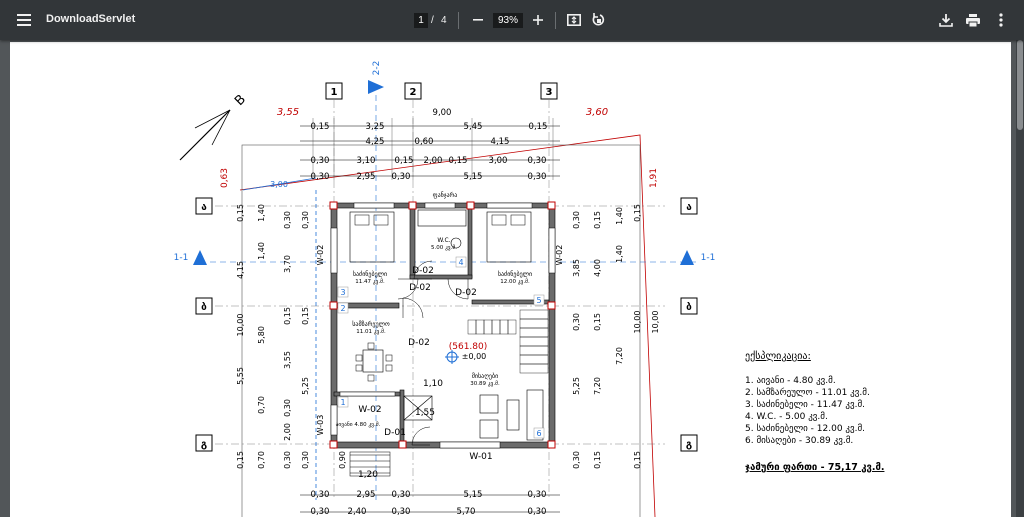  What do you see at coordinates (442, 218) in the screenshot?
I see `bathtub` at bounding box center [442, 218].